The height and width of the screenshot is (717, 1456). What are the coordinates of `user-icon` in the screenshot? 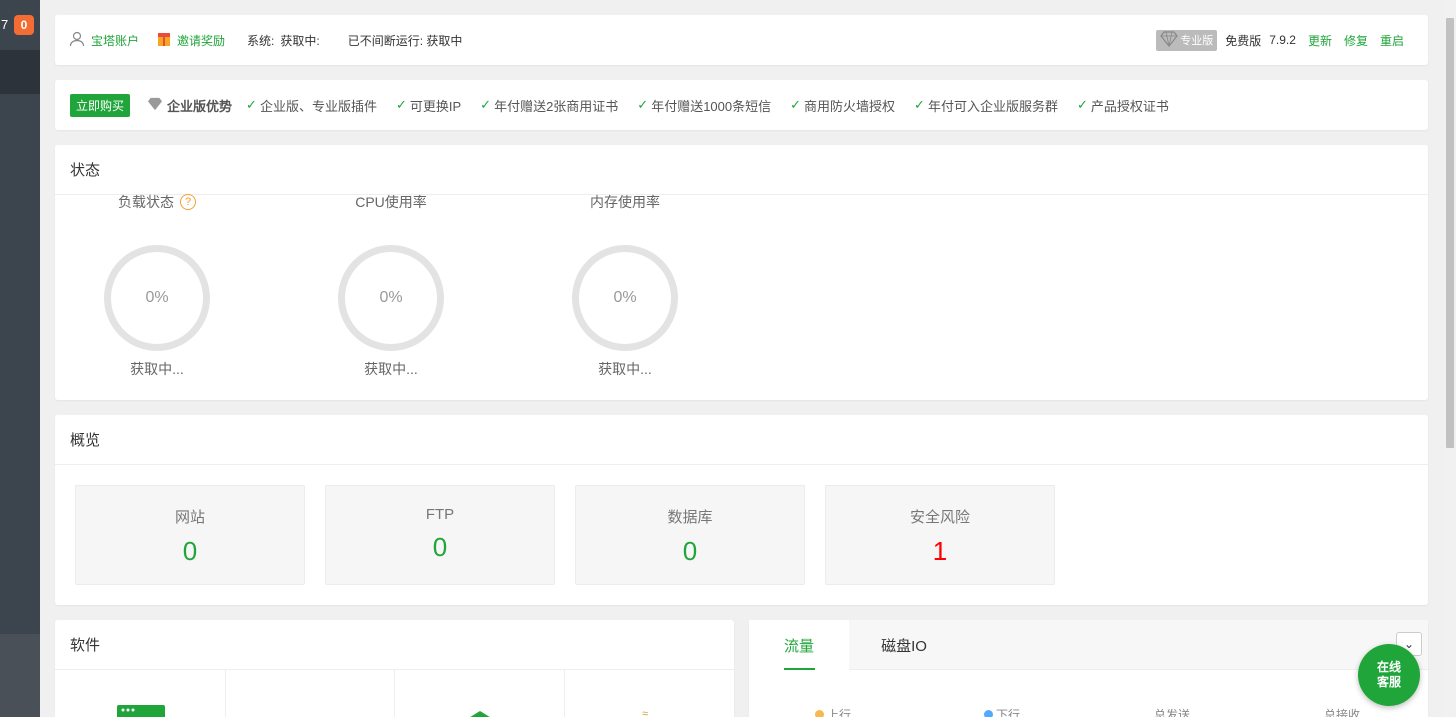 It's located at (77, 40).